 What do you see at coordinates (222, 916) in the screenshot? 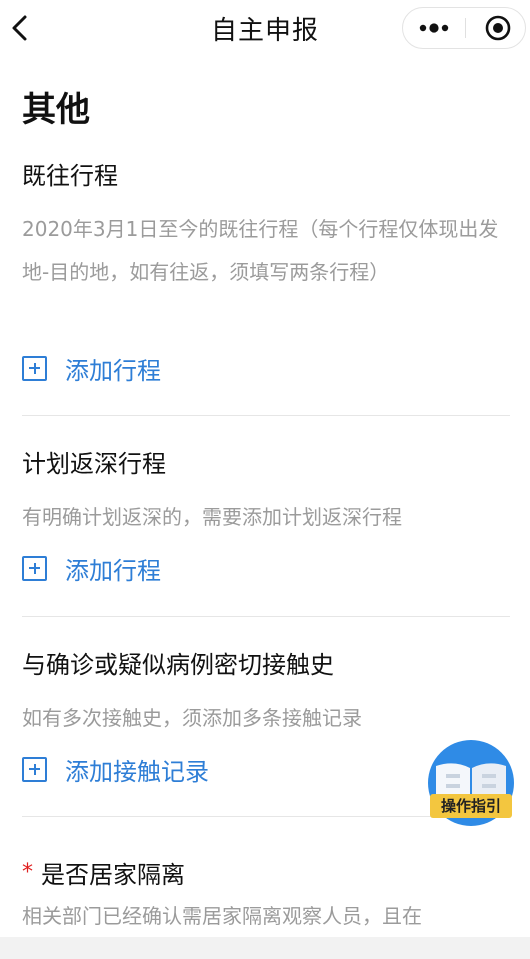
I see `home-quarantine-desc: 相关部门已经确认需居家隔离观察人员，且在` at bounding box center [222, 916].